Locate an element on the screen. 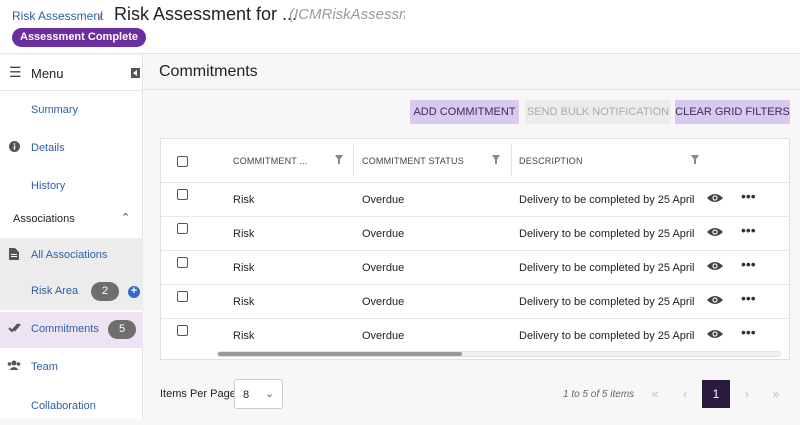  sidebar-item-label: History is located at coordinates (48, 186).